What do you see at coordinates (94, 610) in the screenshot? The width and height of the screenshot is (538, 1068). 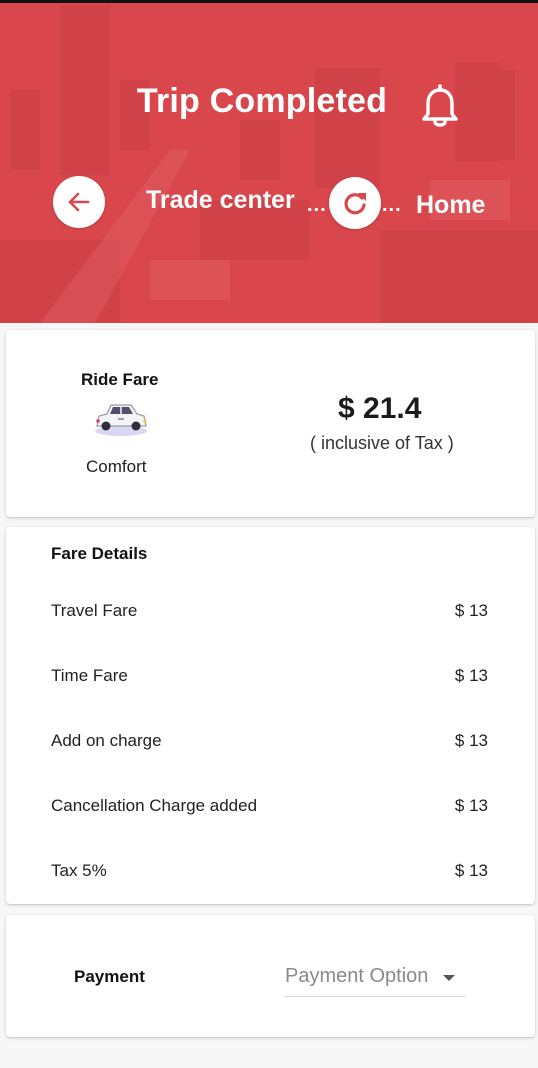 I see `fare-row-label: Travel Fare` at bounding box center [94, 610].